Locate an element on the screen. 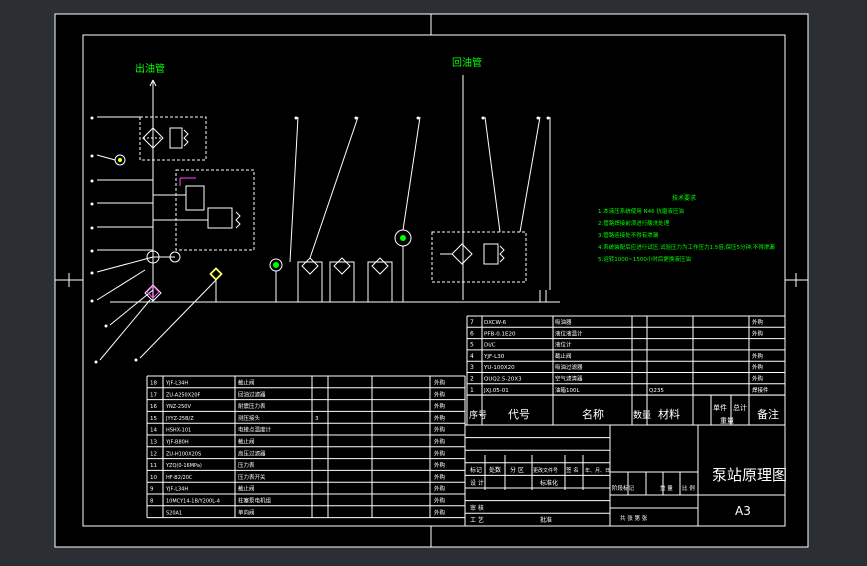  note-line: 2.管路焊接前须进行酸洗处理 is located at coordinates (634, 223).